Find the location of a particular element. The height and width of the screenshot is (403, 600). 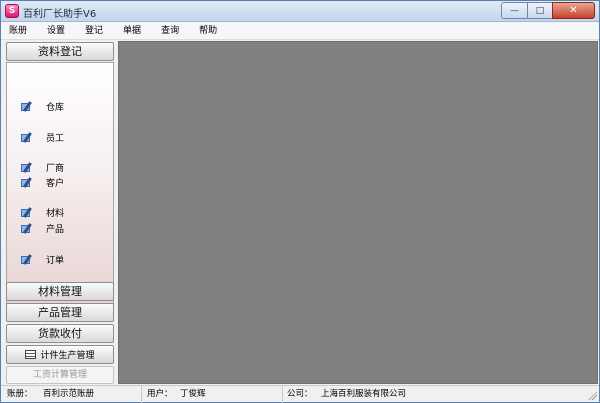

payroll-management-button: 工资计算管理 is located at coordinates (60, 375).